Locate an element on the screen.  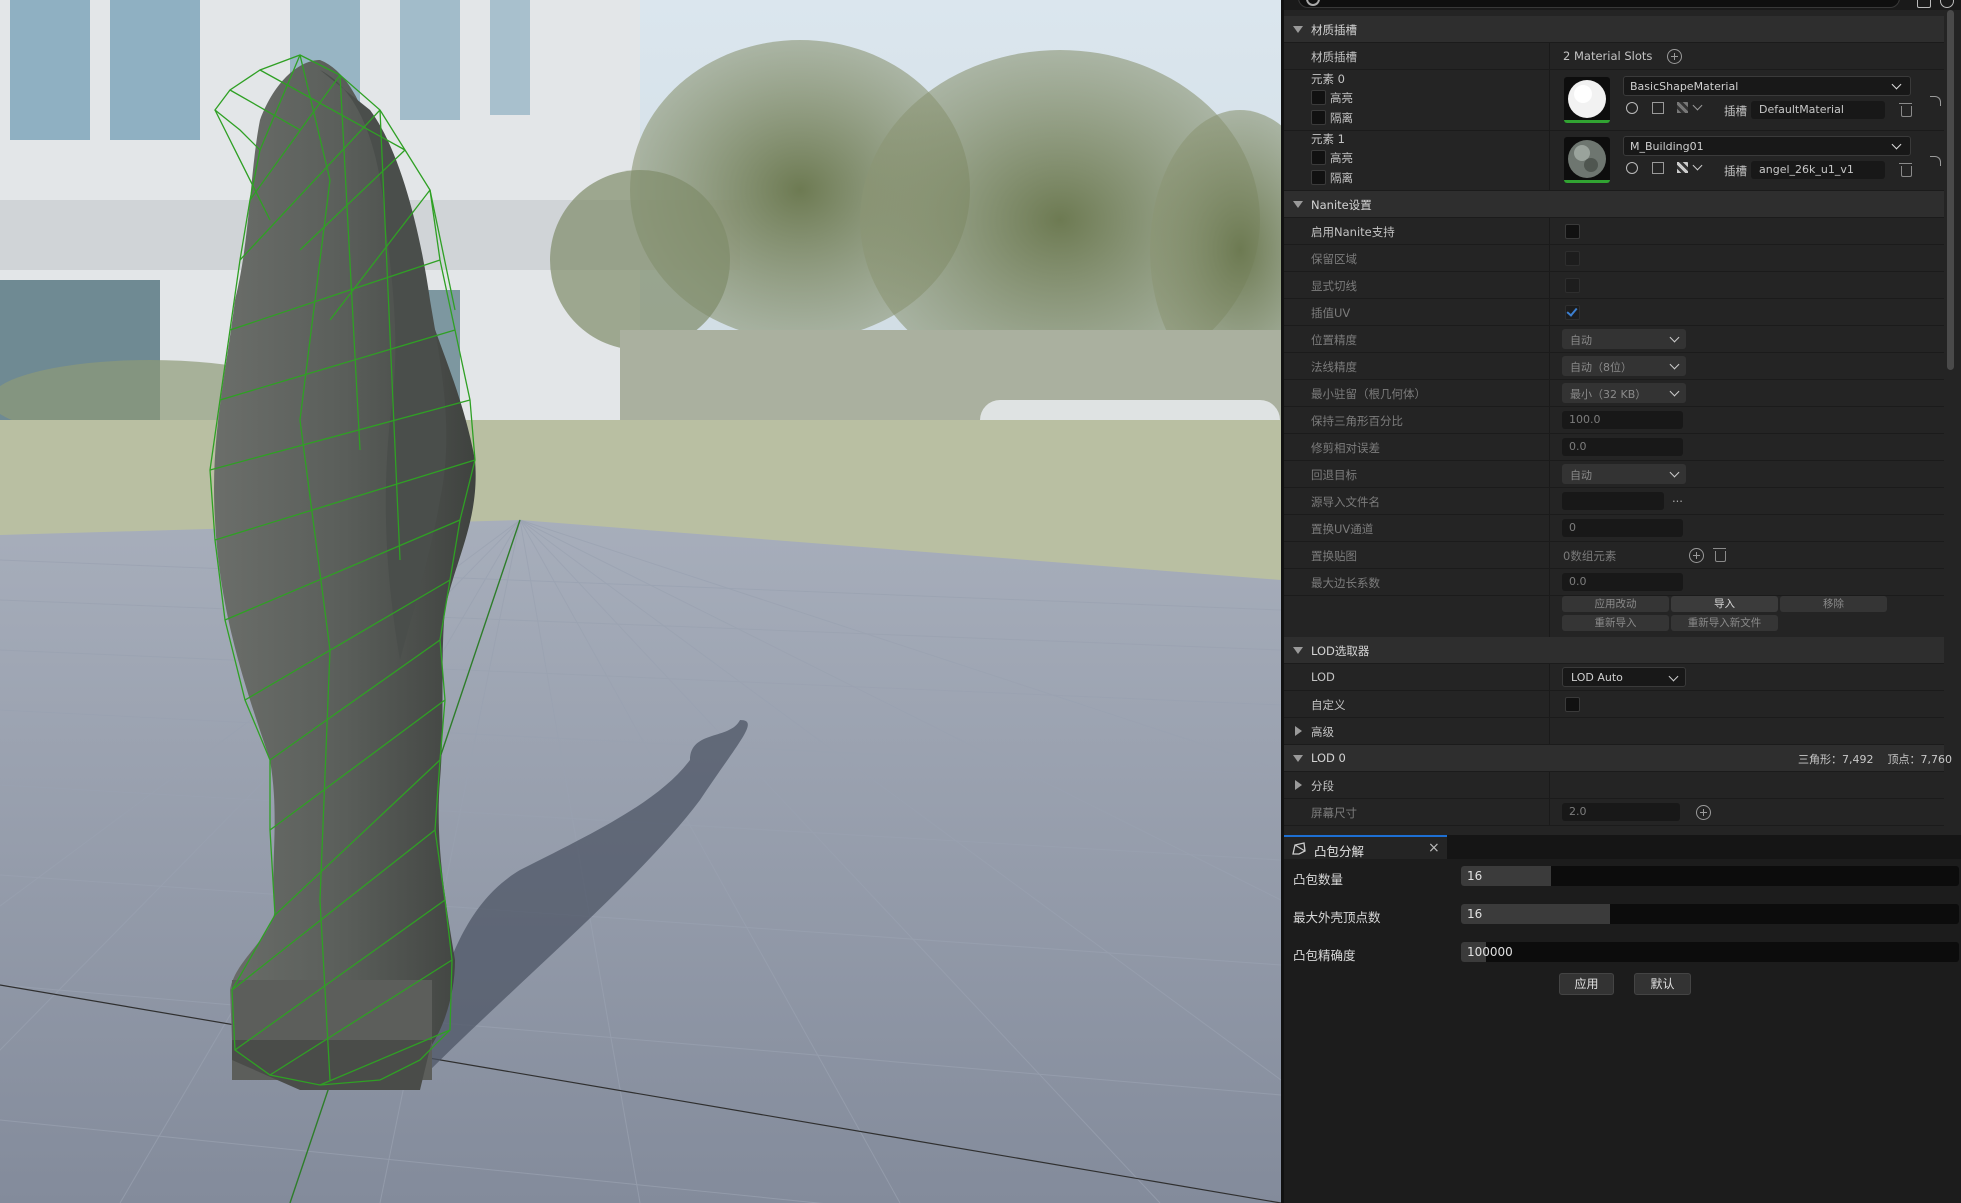
nanite-buttons-row: 应用改动 导入 移除 重新导入 重新导入新文件 is located at coordinates (1614, 617).